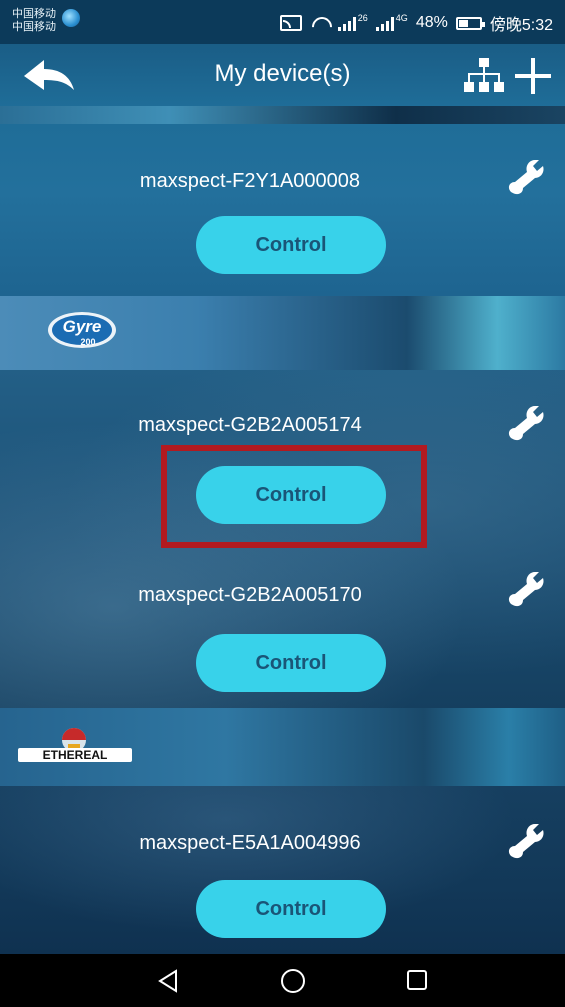  I want to click on carrier-labels: 中国移动 中国移动, so click(34, 21).